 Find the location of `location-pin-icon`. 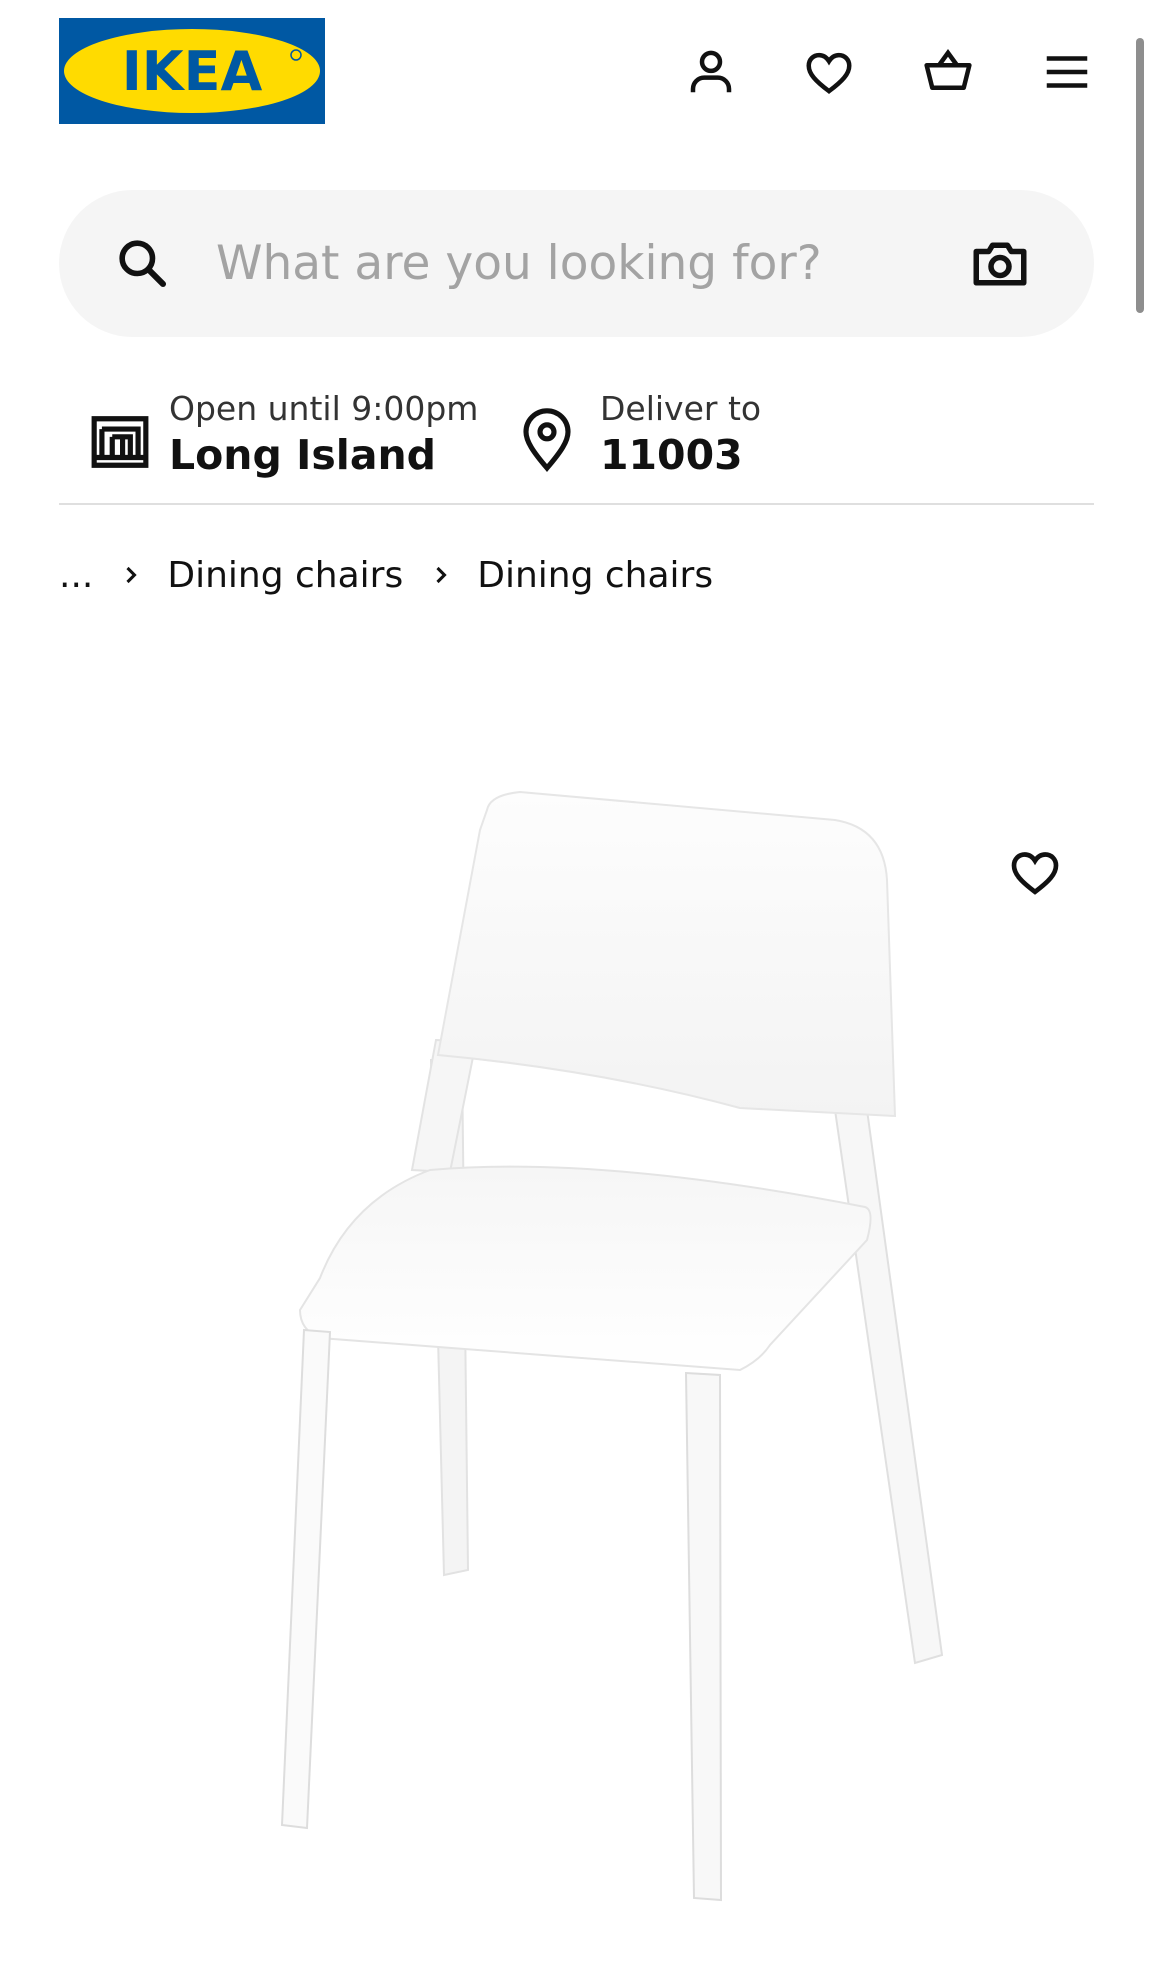

location-pin-icon is located at coordinates (547, 440).